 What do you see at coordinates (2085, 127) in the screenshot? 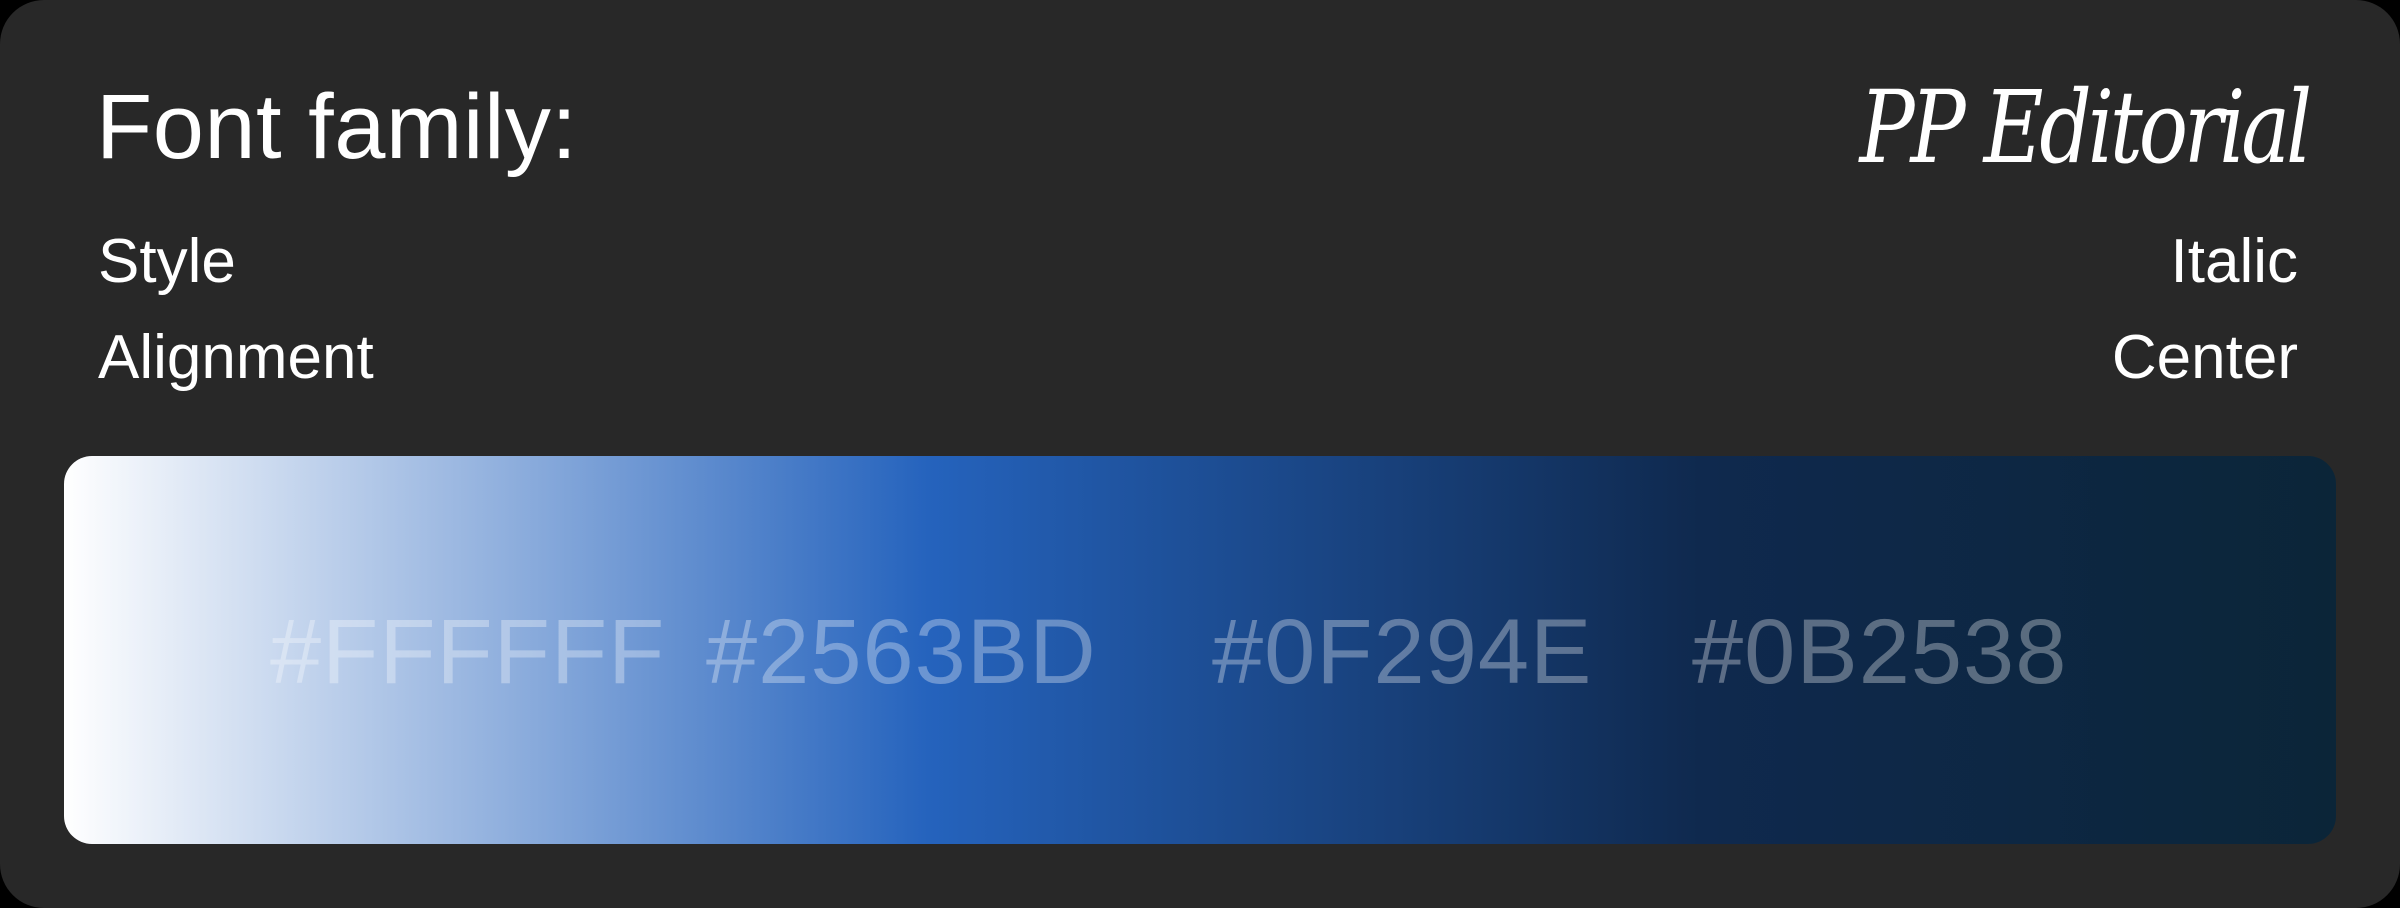
I see `font-family-value: PP Editorial` at bounding box center [2085, 127].